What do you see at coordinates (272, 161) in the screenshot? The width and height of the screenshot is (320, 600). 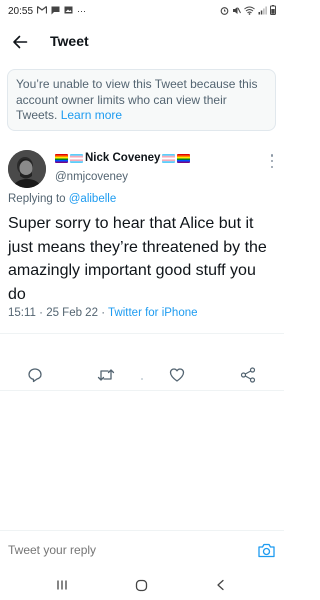 I see `more-options-icon` at bounding box center [272, 161].